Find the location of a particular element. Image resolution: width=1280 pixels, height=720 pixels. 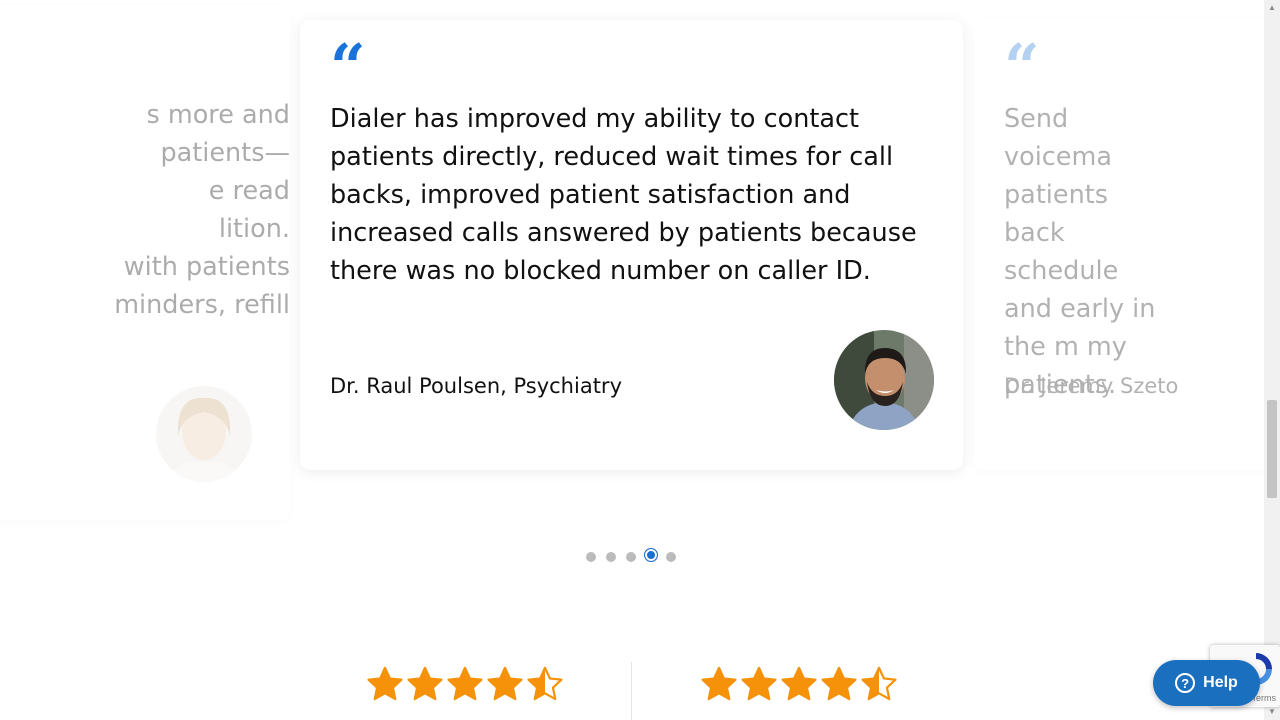

previous-quote-line: e read is located at coordinates (249, 191).